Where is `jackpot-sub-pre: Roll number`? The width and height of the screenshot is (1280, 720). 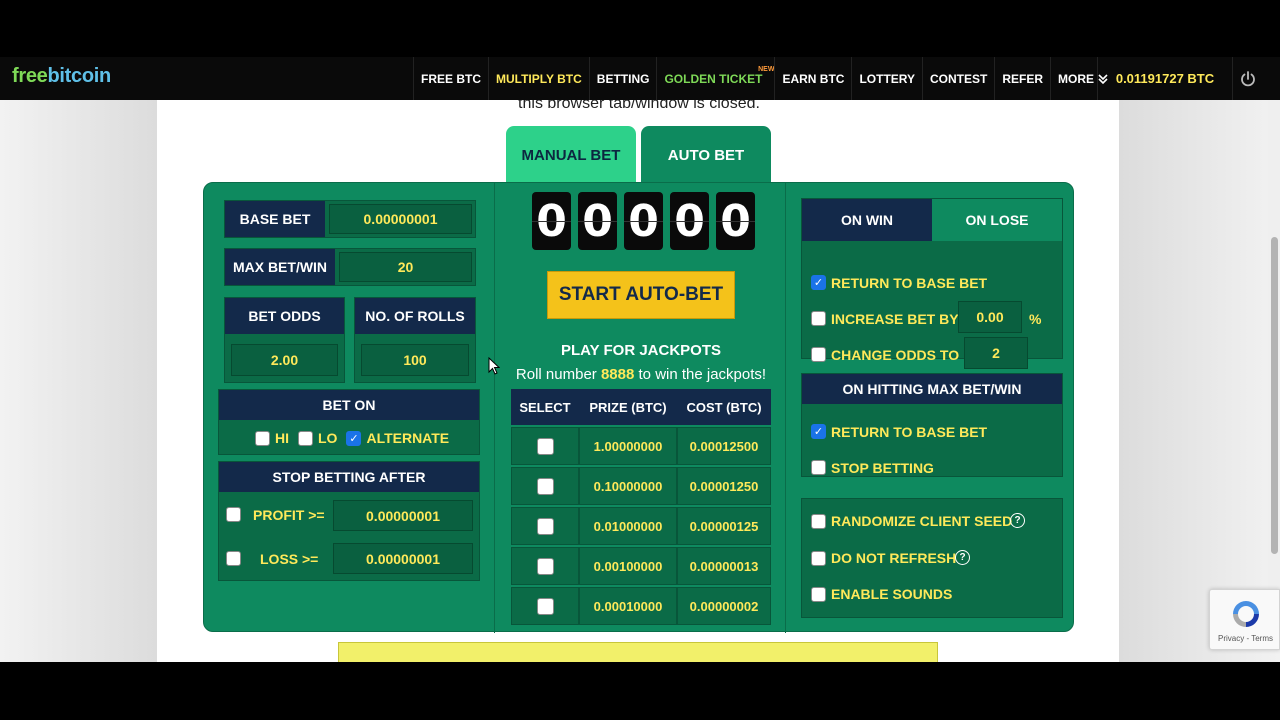 jackpot-sub-pre: Roll number is located at coordinates (558, 374).